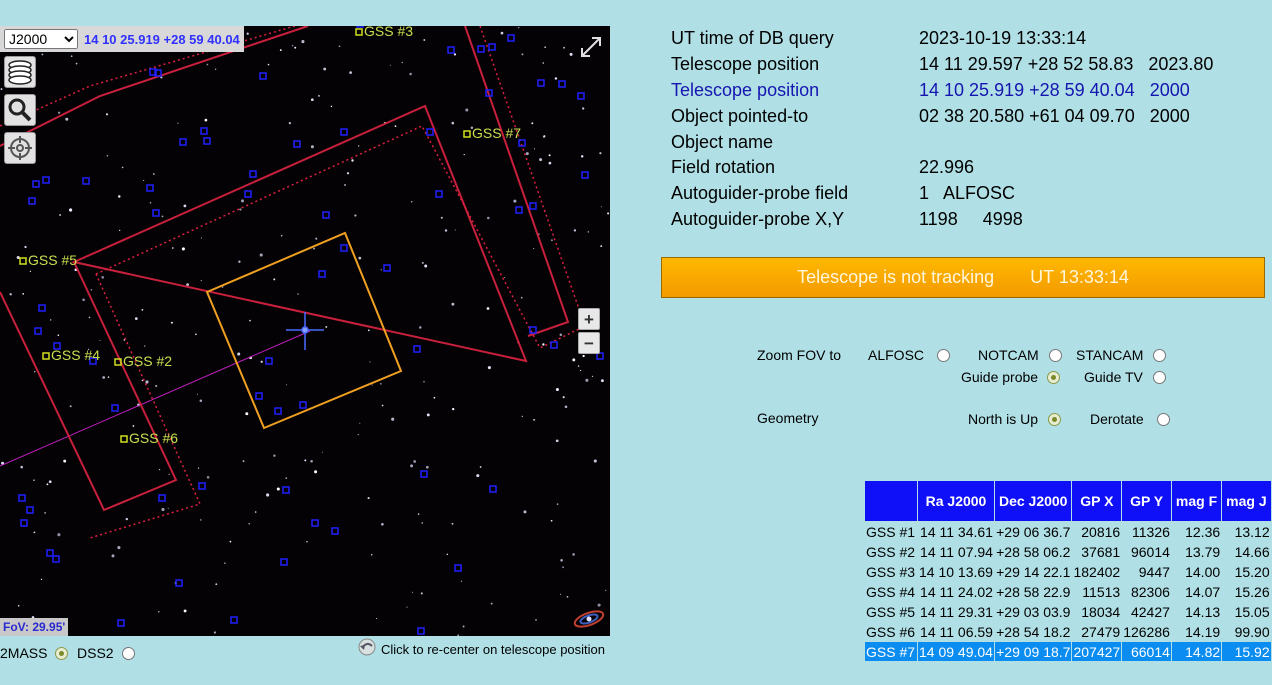 The height and width of the screenshot is (685, 1272). I want to click on info-value: 1198 4998, so click(971, 218).